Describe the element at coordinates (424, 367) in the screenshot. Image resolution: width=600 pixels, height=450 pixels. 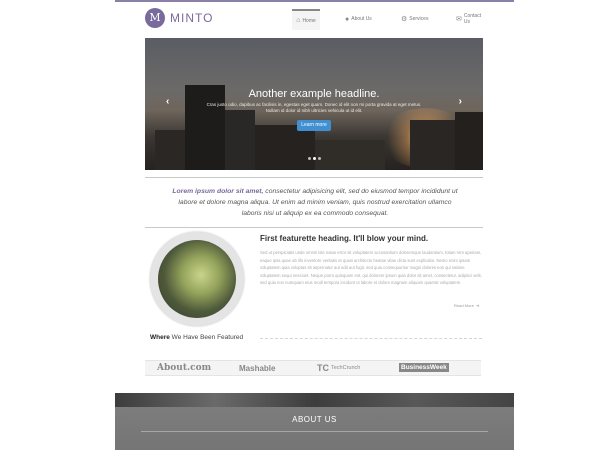
I see `businessweek-logo: BusinessWeek` at that location.